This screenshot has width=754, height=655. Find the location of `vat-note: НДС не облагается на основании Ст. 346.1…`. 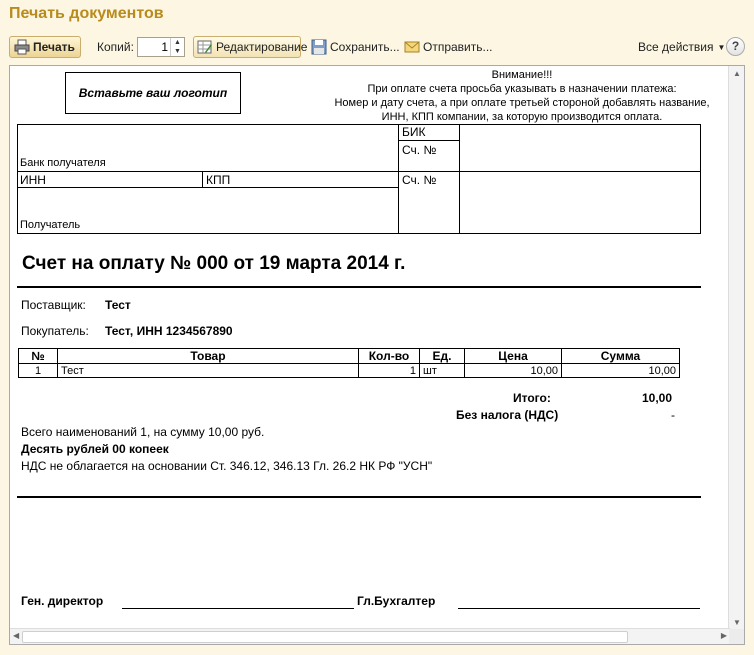

vat-note: НДС не облагается на основании Ст. 346.1… is located at coordinates (227, 466).